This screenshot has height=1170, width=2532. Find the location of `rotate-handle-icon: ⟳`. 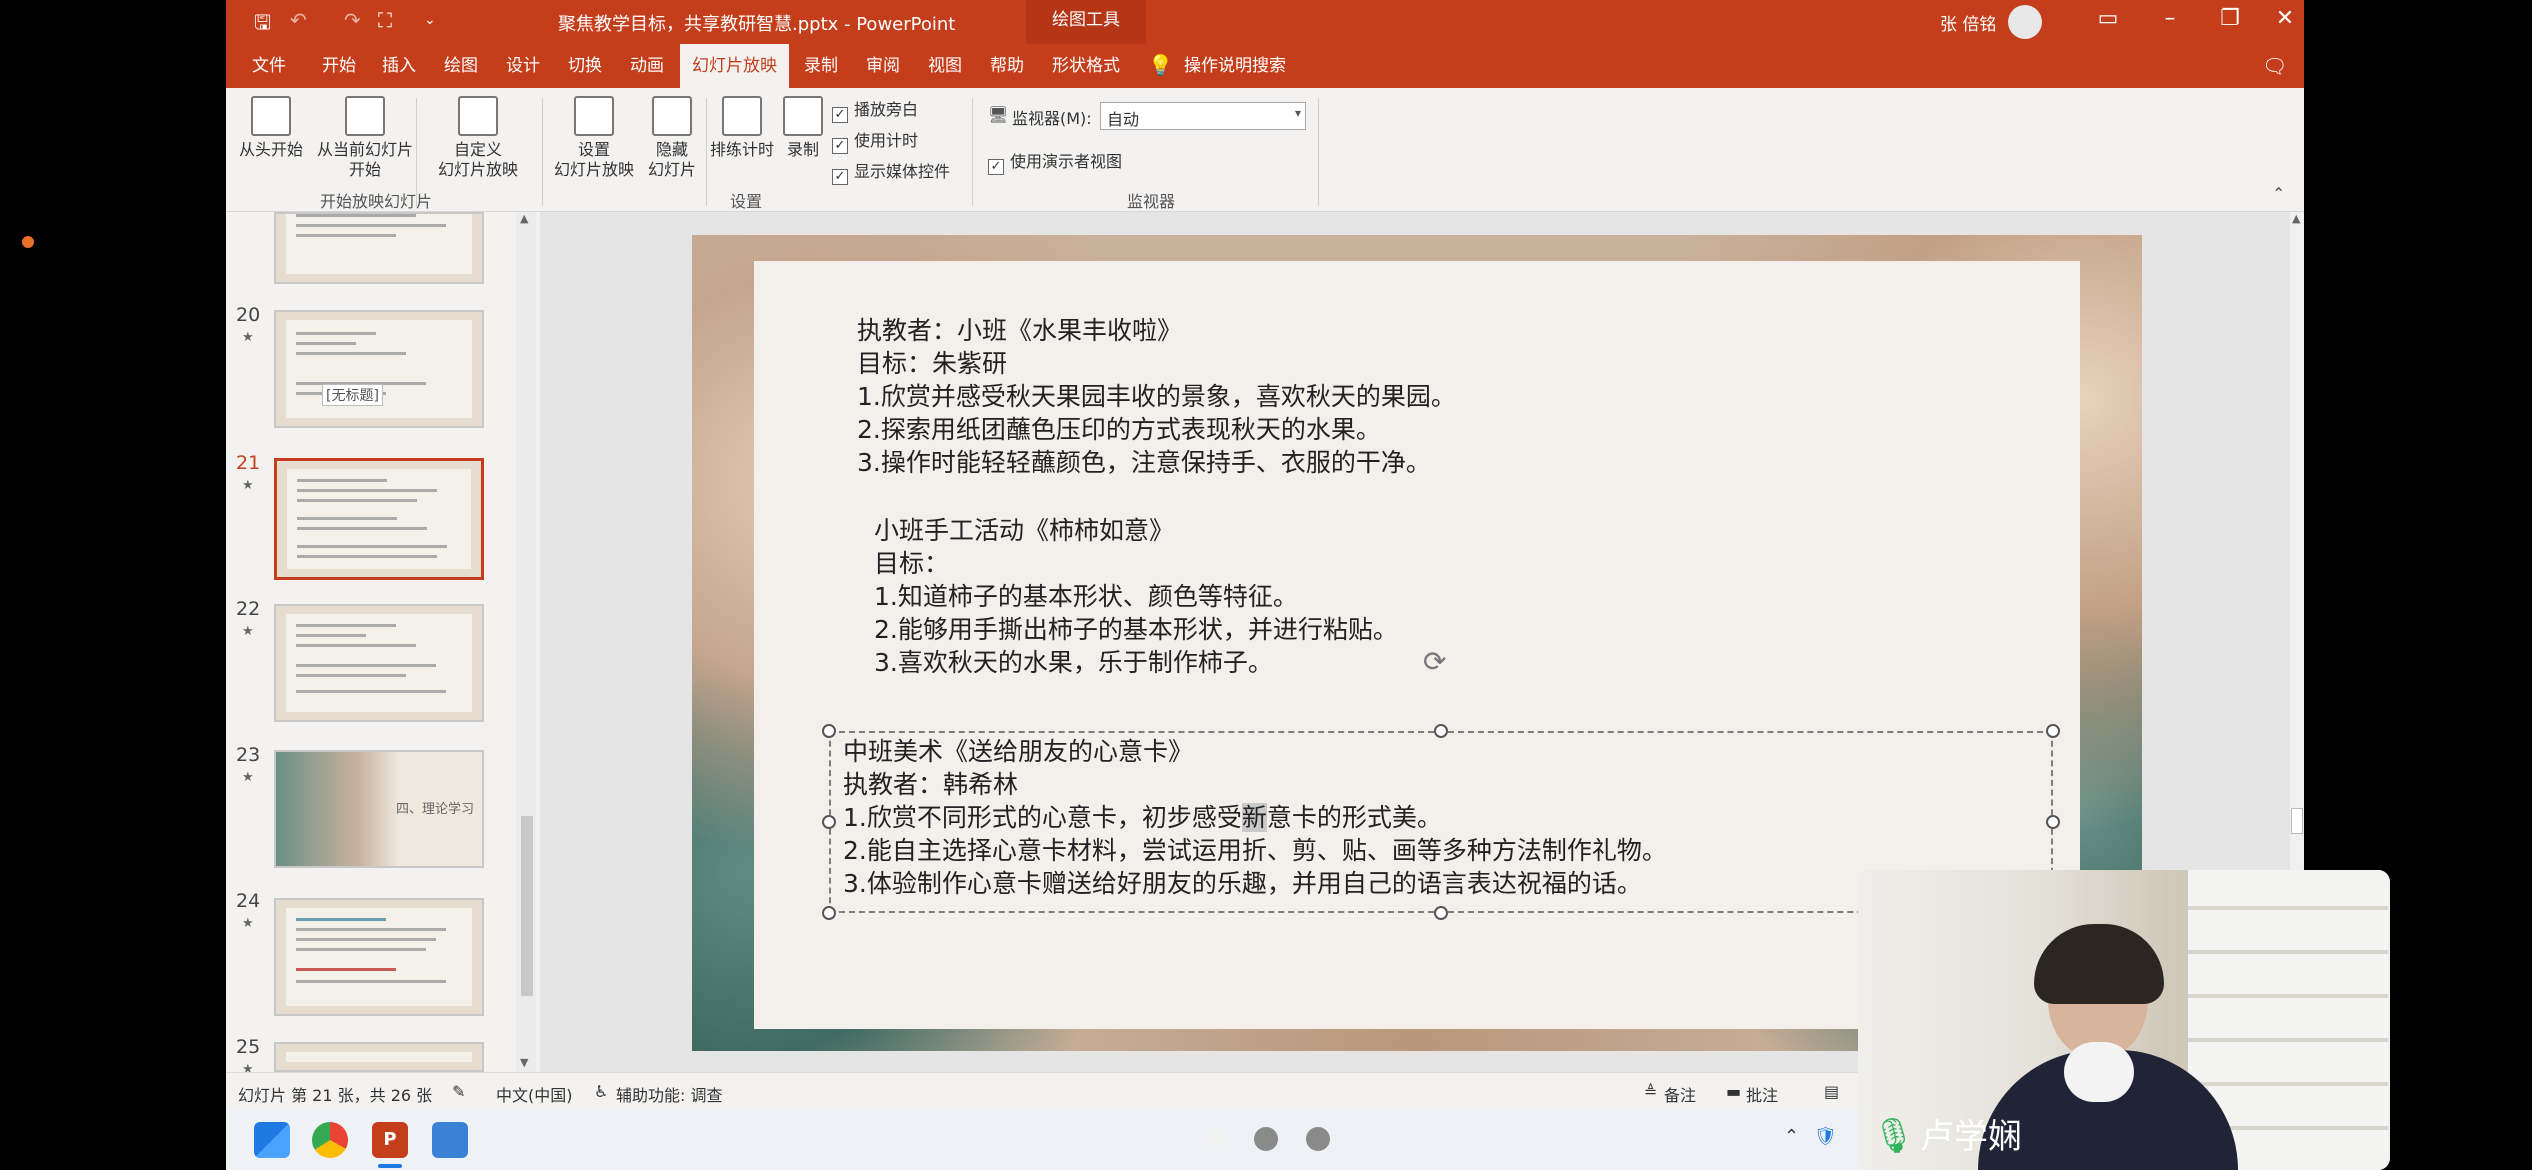

rotate-handle-icon: ⟳ is located at coordinates (1434, 661).